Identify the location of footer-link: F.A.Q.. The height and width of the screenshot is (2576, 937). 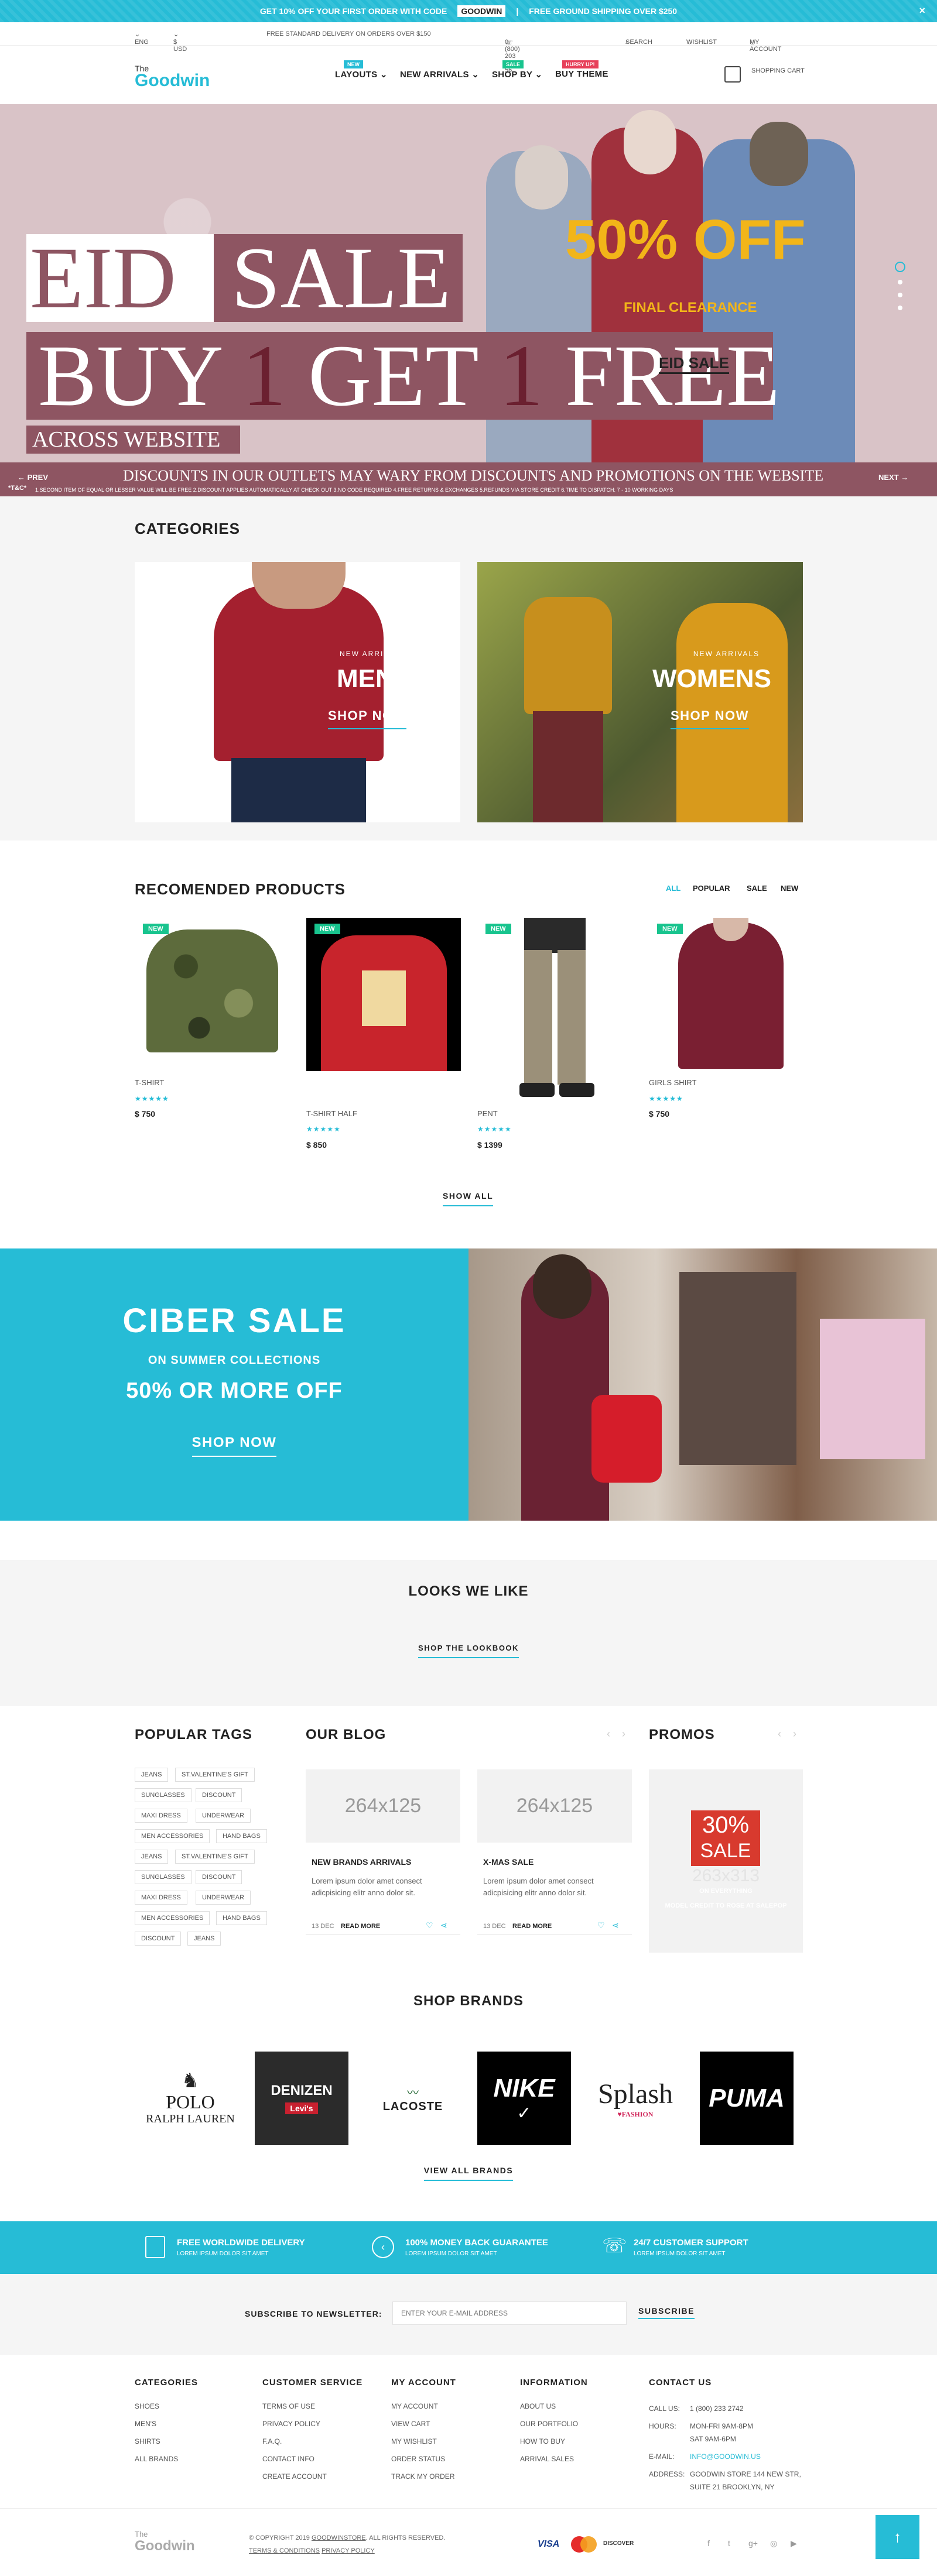
(272, 2441).